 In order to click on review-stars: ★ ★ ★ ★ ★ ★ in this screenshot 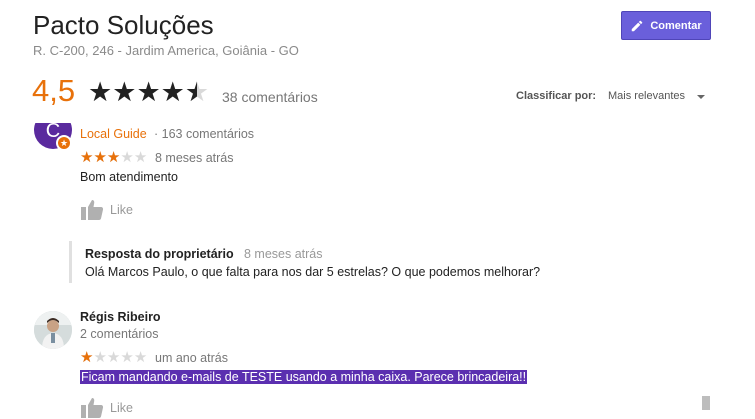, I will do `click(113, 358)`.